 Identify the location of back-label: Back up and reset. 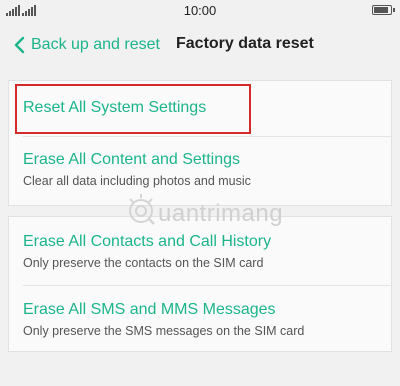
(95, 44).